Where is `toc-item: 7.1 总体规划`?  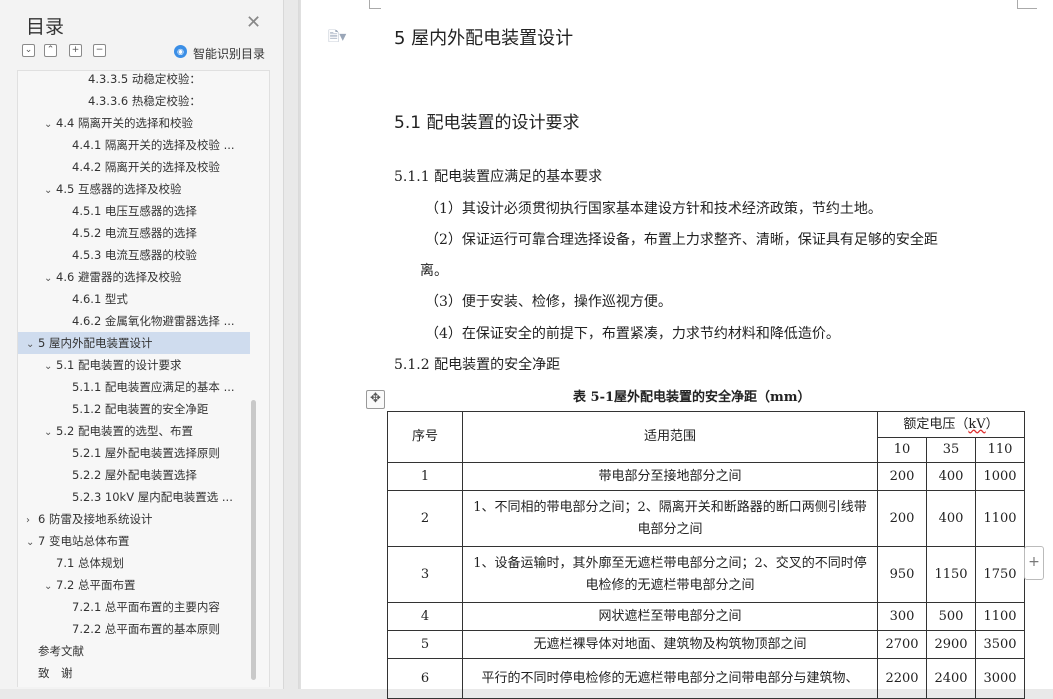 toc-item: 7.1 总体规划 is located at coordinates (143, 563).